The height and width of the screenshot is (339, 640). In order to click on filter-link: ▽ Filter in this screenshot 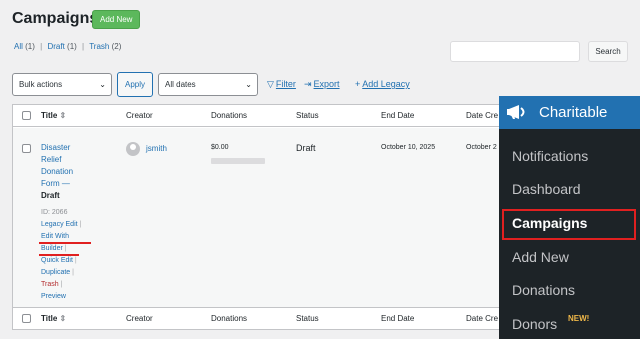, I will do `click(281, 84)`.